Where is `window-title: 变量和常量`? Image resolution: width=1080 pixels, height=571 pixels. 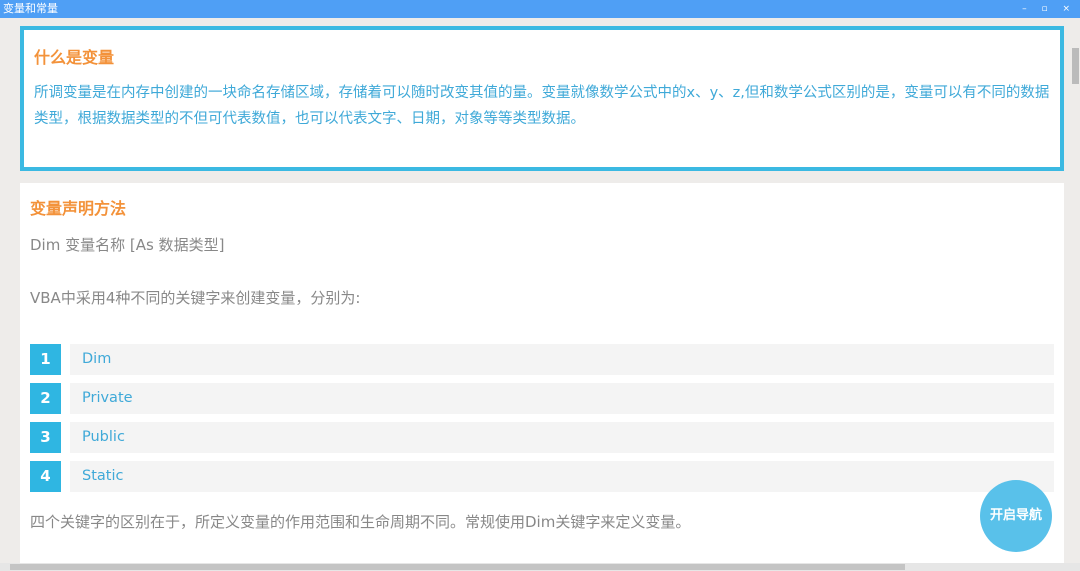
window-title: 变量和常量 is located at coordinates (30, 8).